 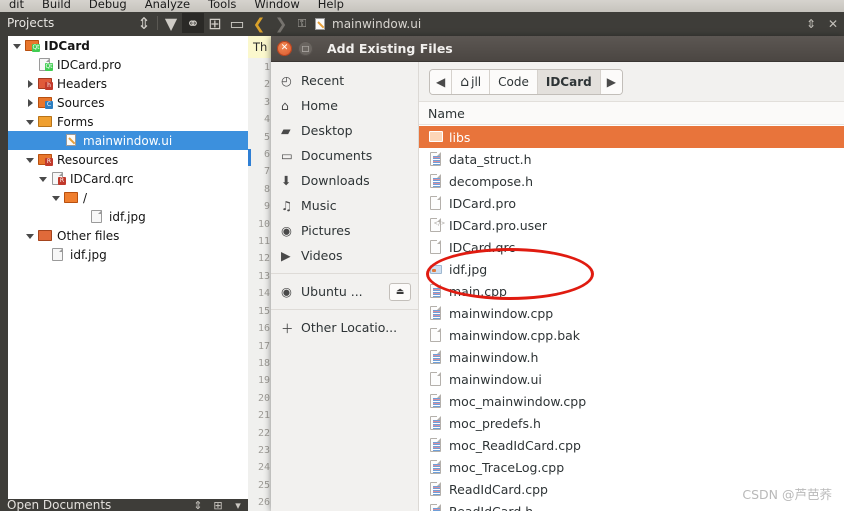 I want to click on close-icon: ✕, so click(x=284, y=48).